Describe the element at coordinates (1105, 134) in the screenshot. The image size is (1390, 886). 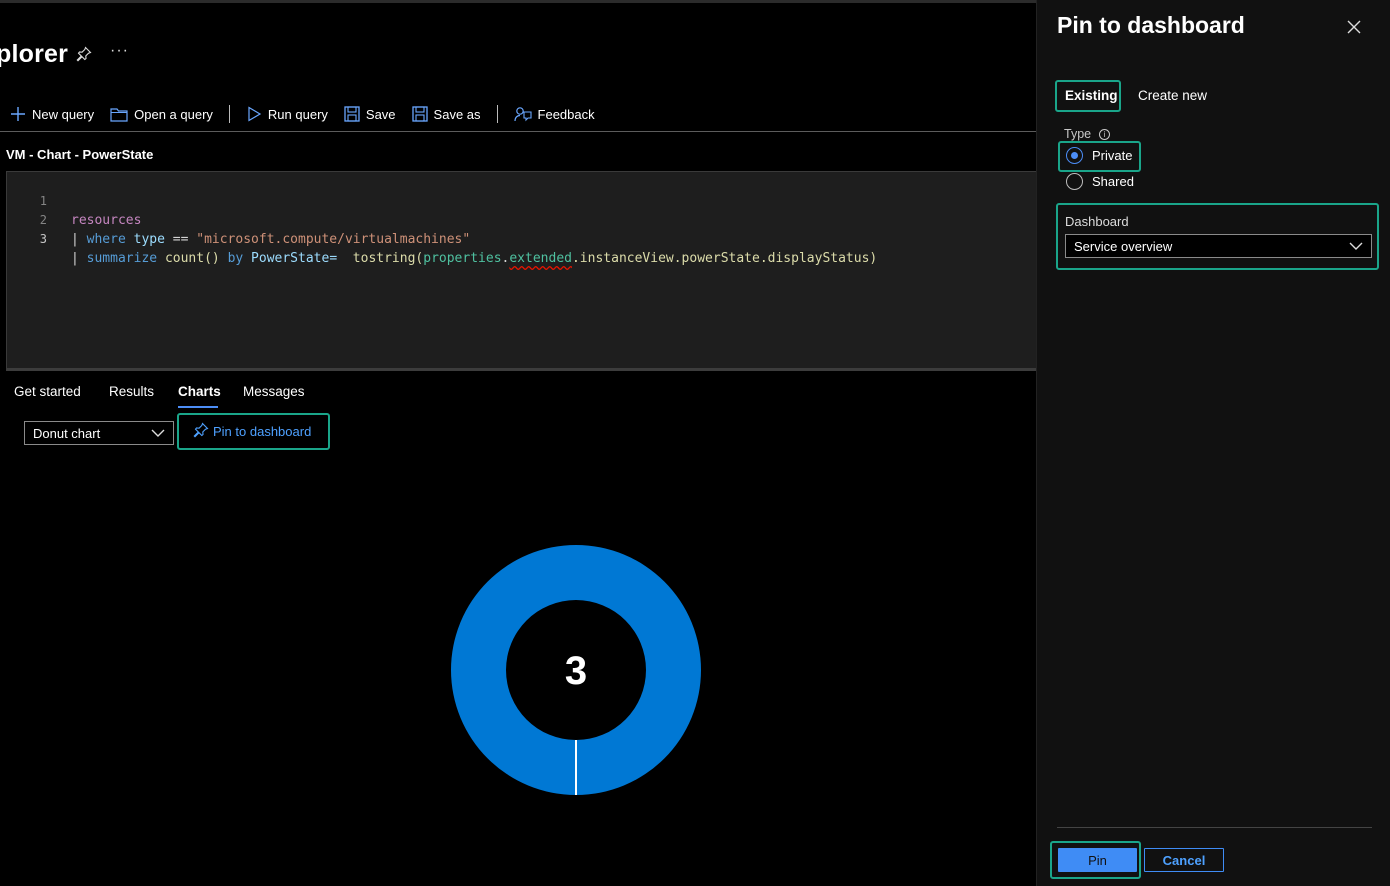
I see `info-icon: i` at that location.